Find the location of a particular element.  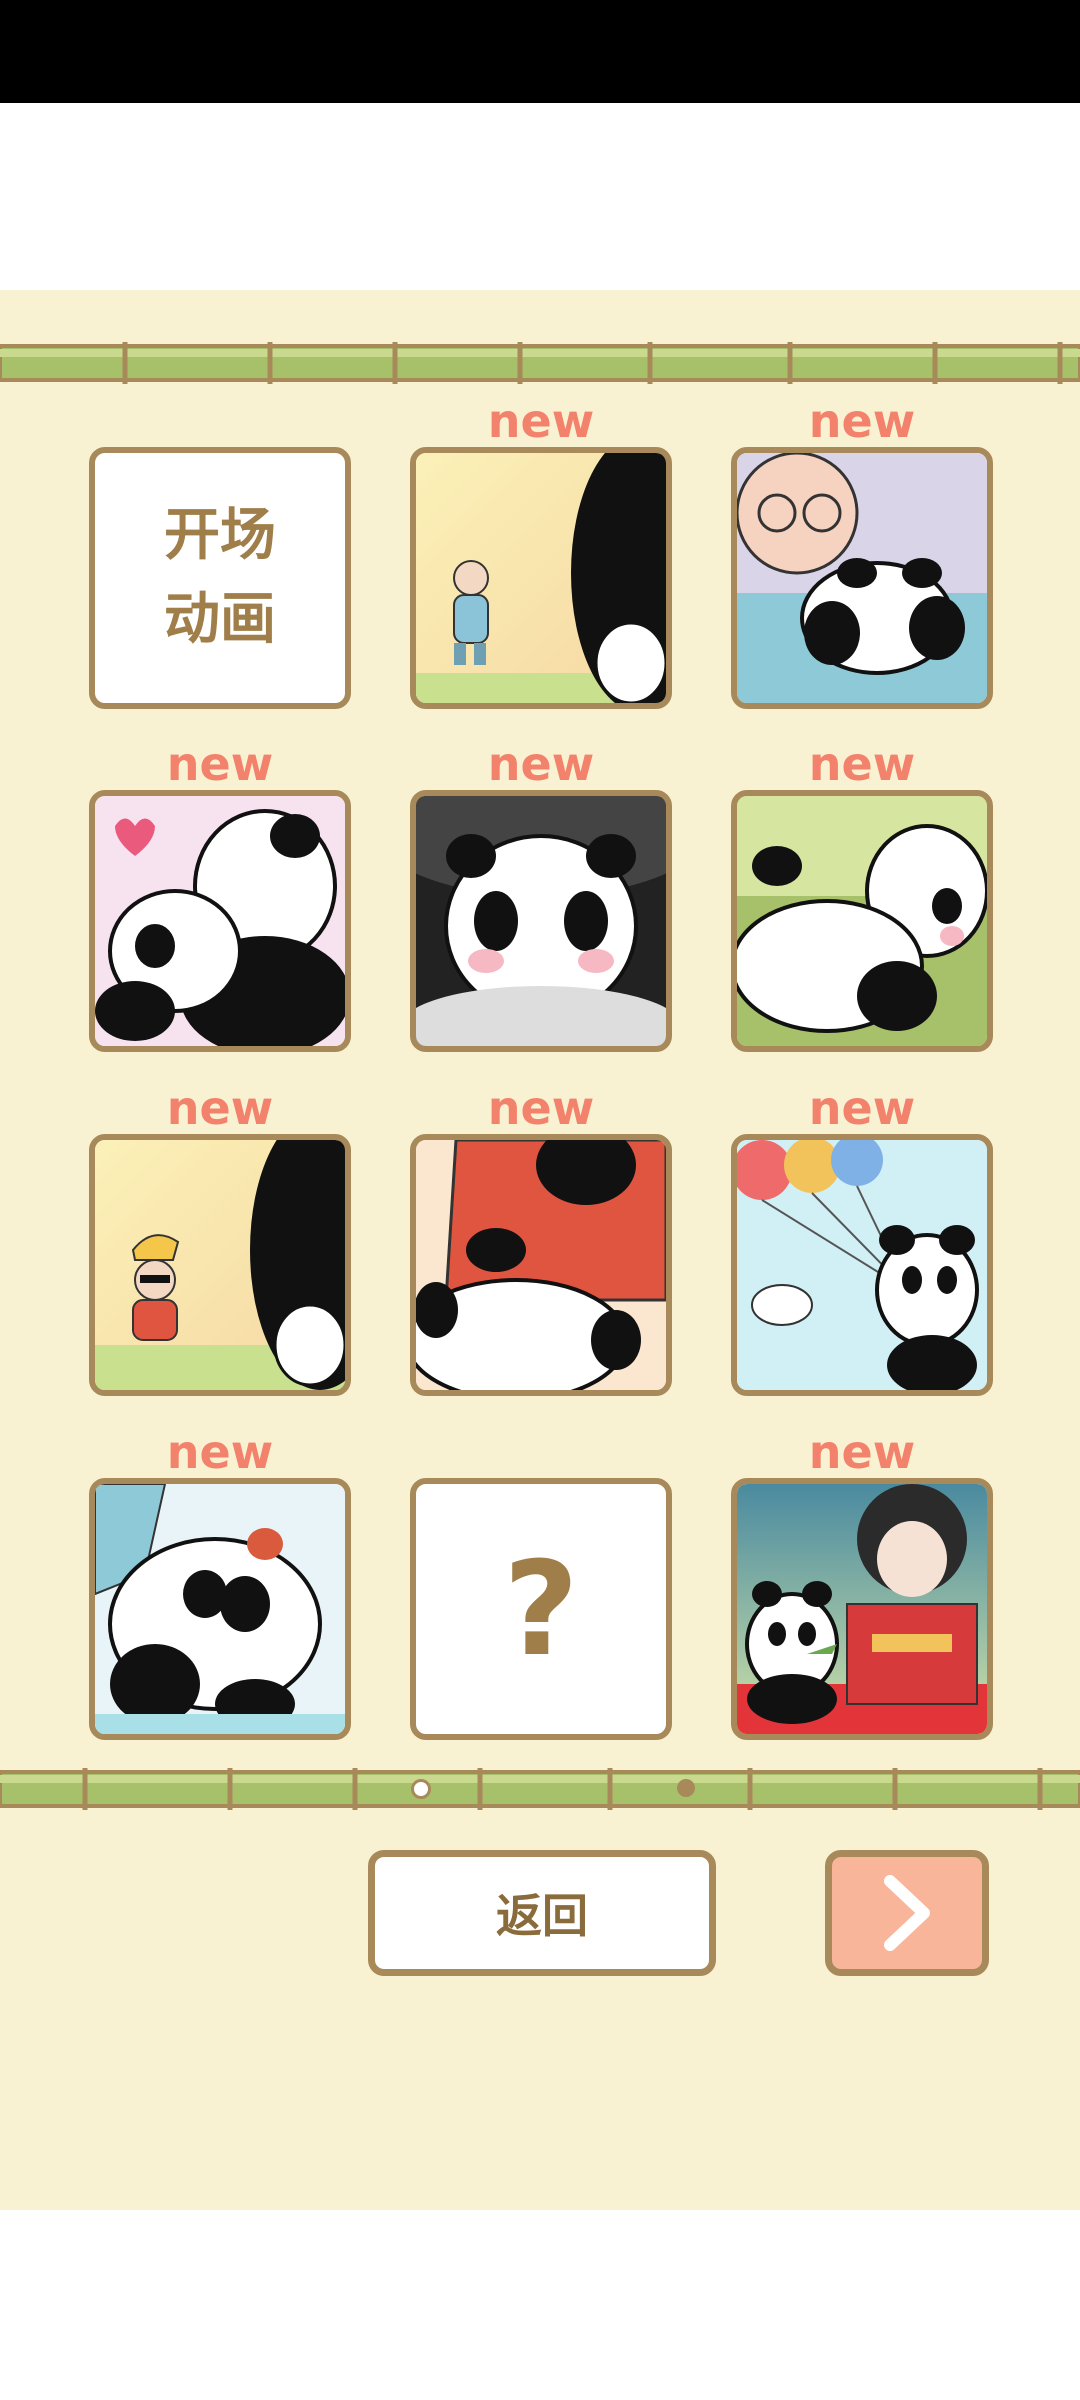

gallery-item-4: new is located at coordinates (220, 895).